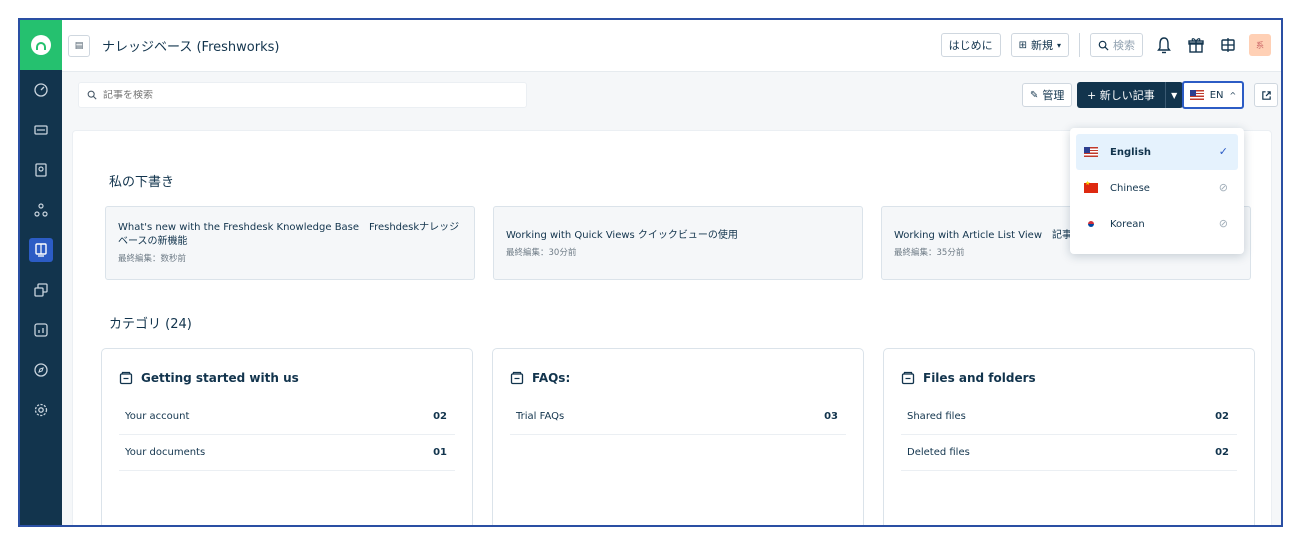 This screenshot has height=546, width=1303. I want to click on sidebar-item-discover, so click(41, 370).